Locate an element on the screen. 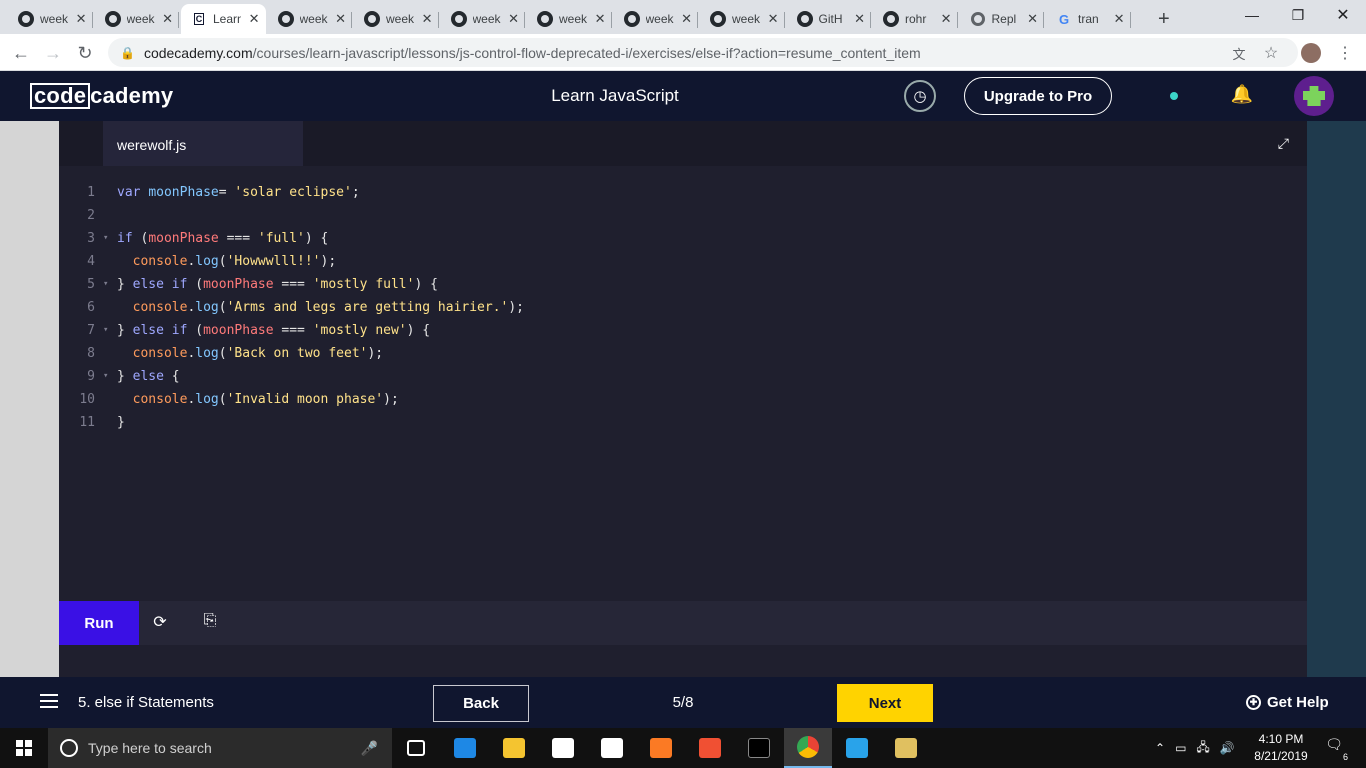 Image resolution: width=1366 pixels, height=768 pixels. new-tab-button: + is located at coordinates (1165, 19).